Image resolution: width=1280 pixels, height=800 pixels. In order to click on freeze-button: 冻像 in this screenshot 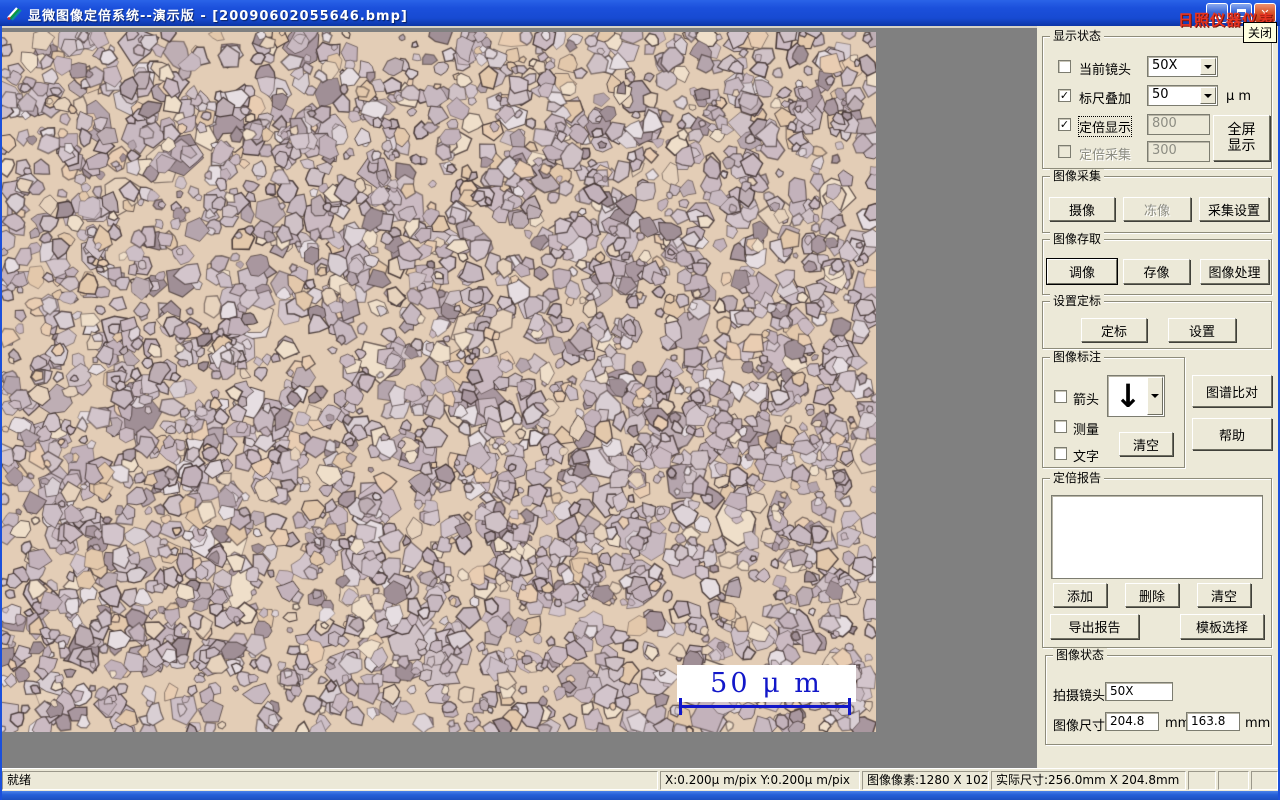, I will do `click(1157, 209)`.